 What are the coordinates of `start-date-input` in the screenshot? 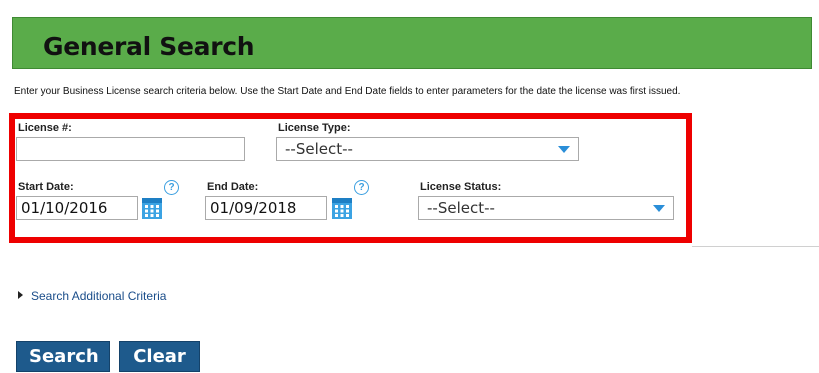 It's located at (77, 208).